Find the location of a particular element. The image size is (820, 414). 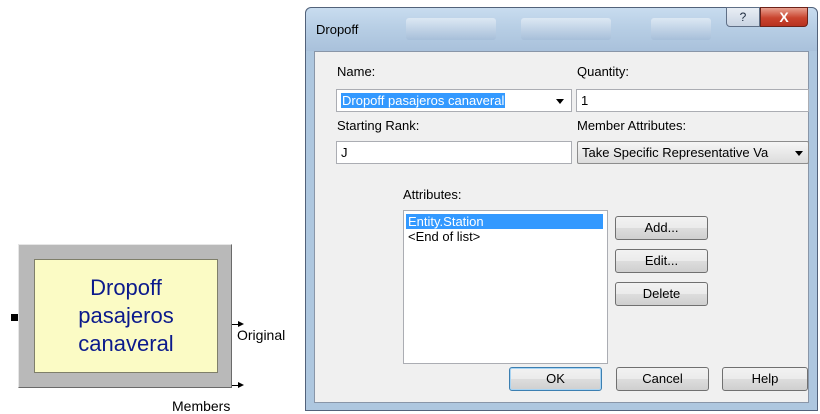

name-label: Name: is located at coordinates (356, 71).